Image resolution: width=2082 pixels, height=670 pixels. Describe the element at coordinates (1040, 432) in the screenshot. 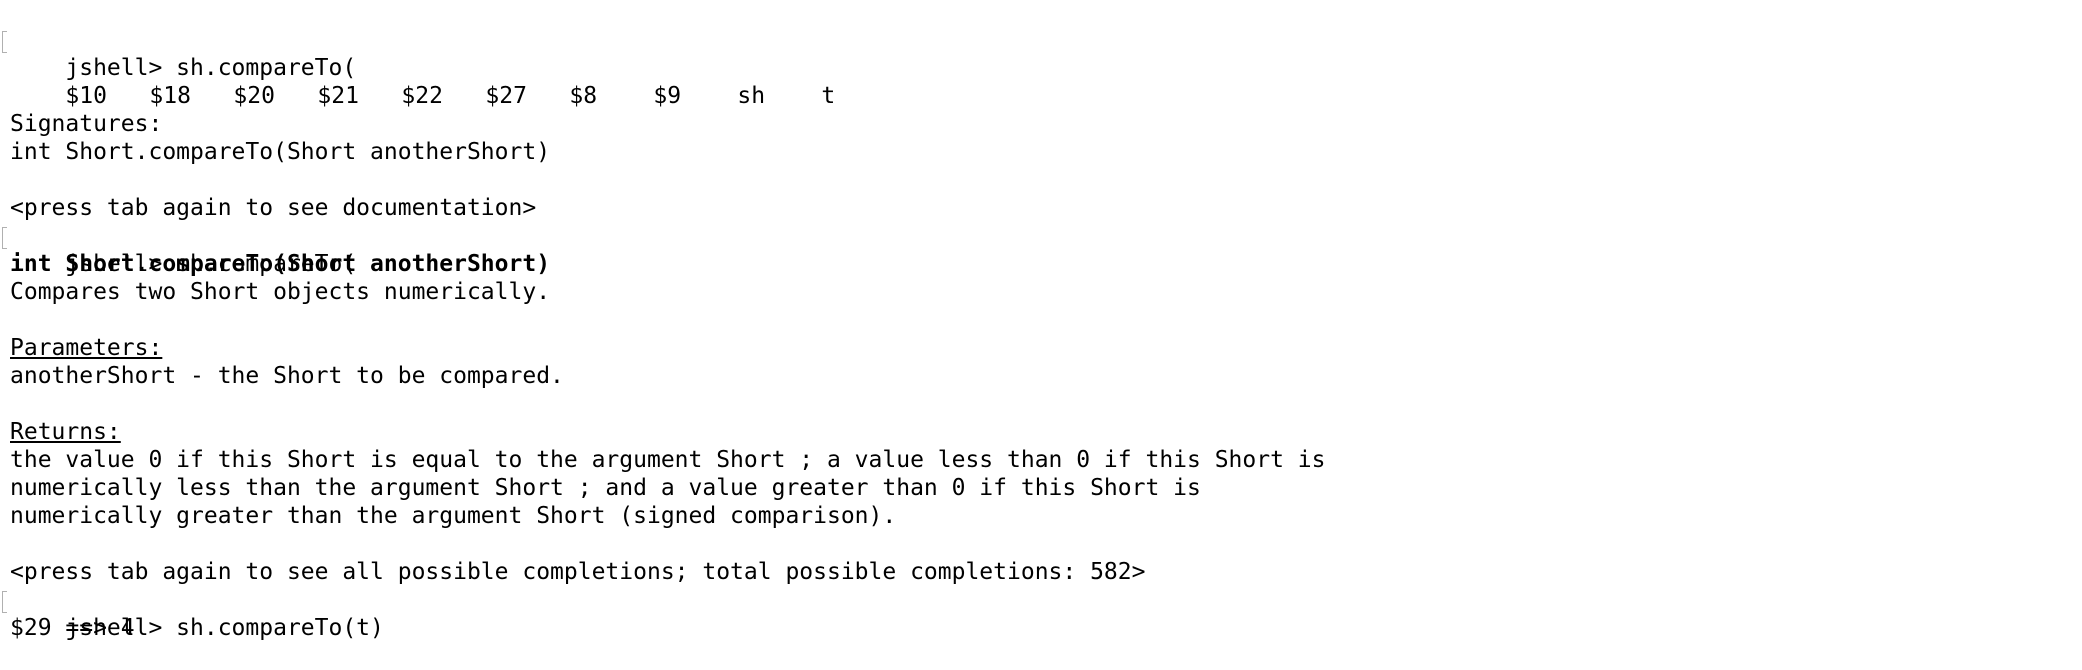

I see `returns-section: Returns:` at that location.